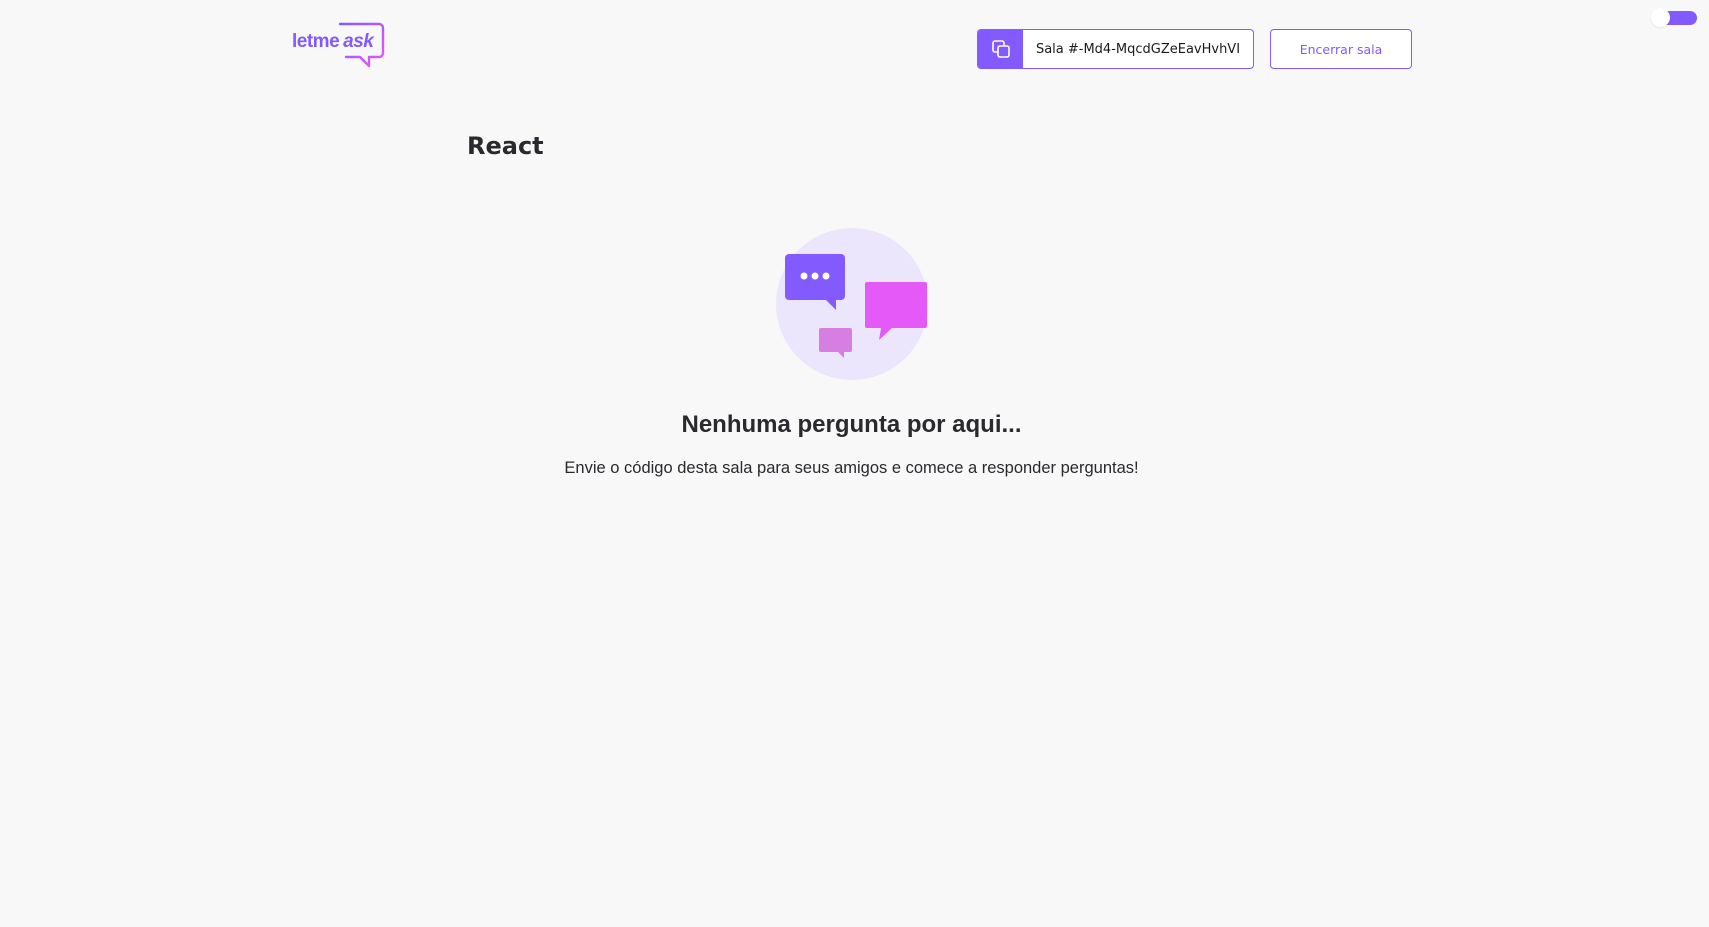  What do you see at coordinates (1000, 49) in the screenshot?
I see `copy-icon` at bounding box center [1000, 49].